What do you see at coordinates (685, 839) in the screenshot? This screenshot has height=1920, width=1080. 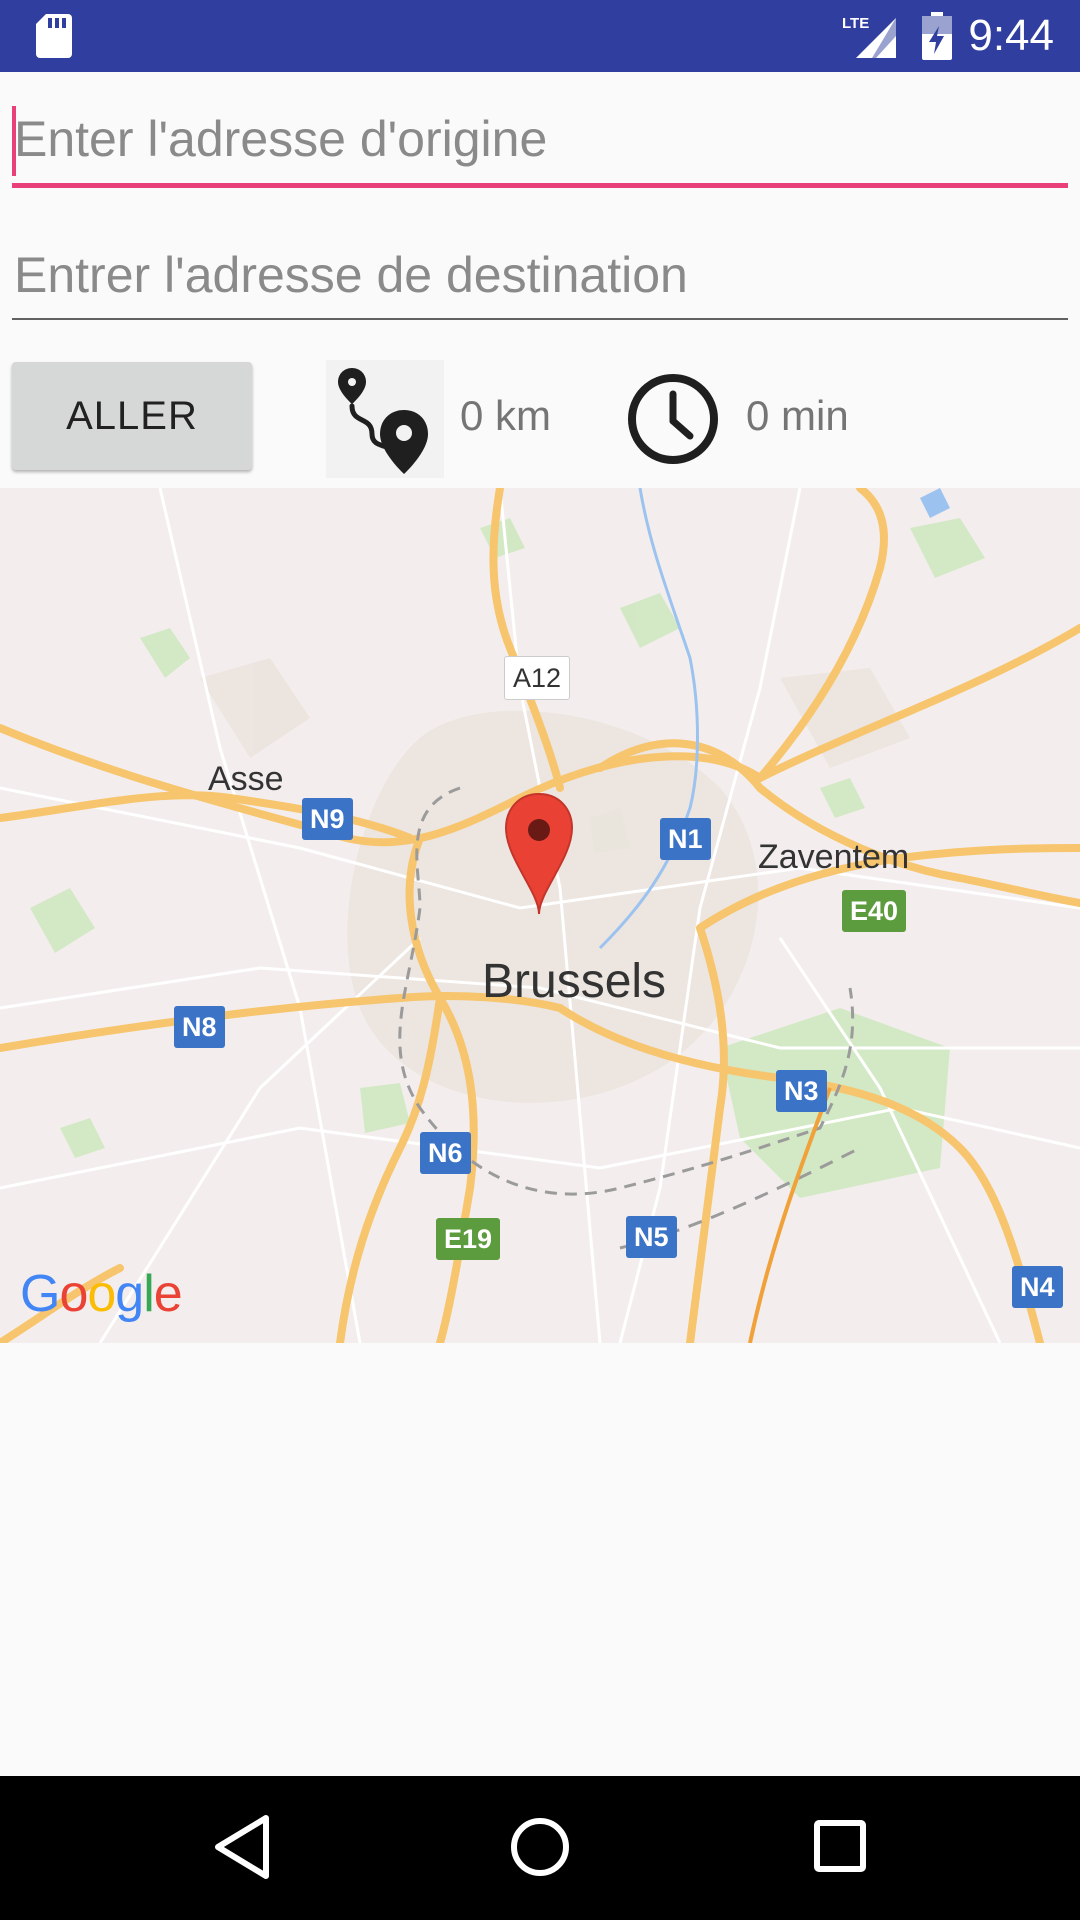 I see `road-shield-n1: N1` at bounding box center [685, 839].